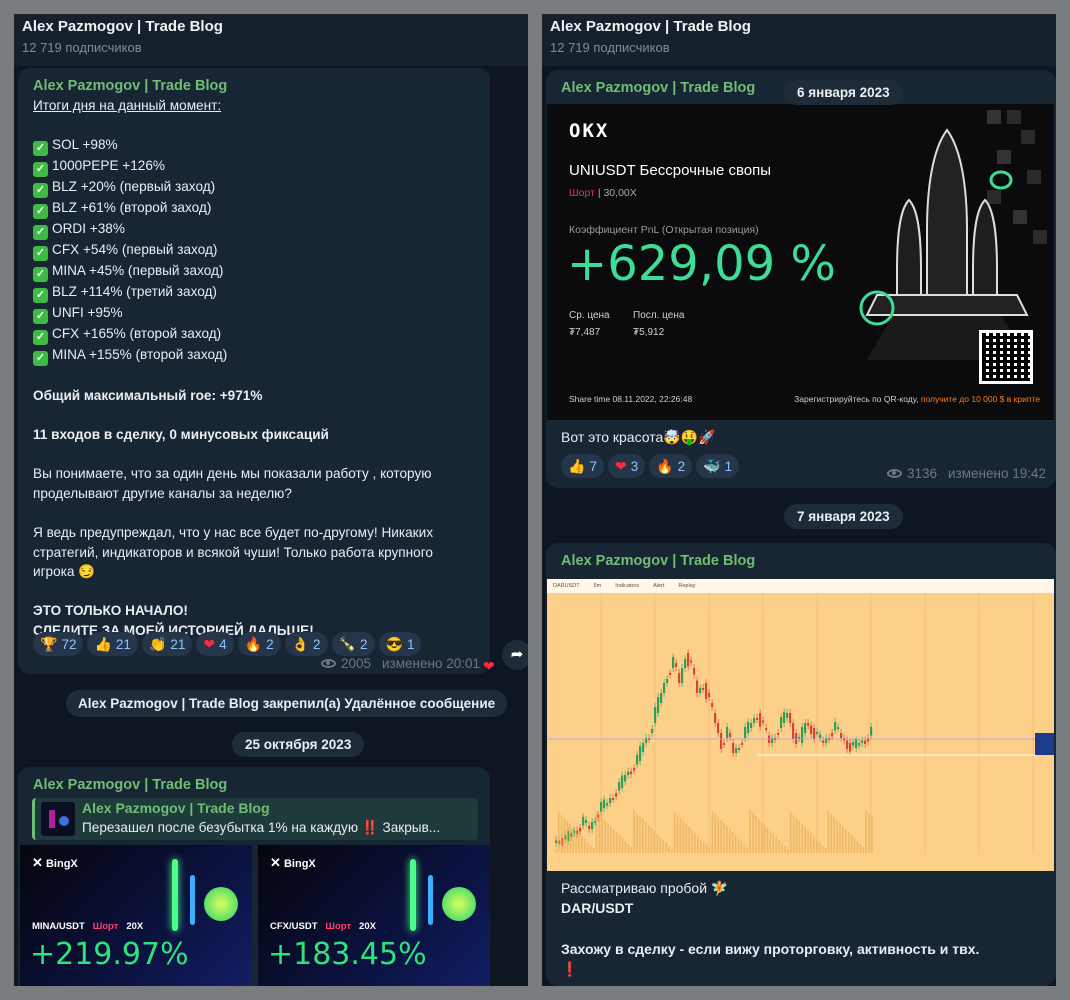 This screenshot has height=1000, width=1070. Describe the element at coordinates (650, 26) in the screenshot. I see `channel-title: Alex Pazmogov | Trade Blog` at that location.